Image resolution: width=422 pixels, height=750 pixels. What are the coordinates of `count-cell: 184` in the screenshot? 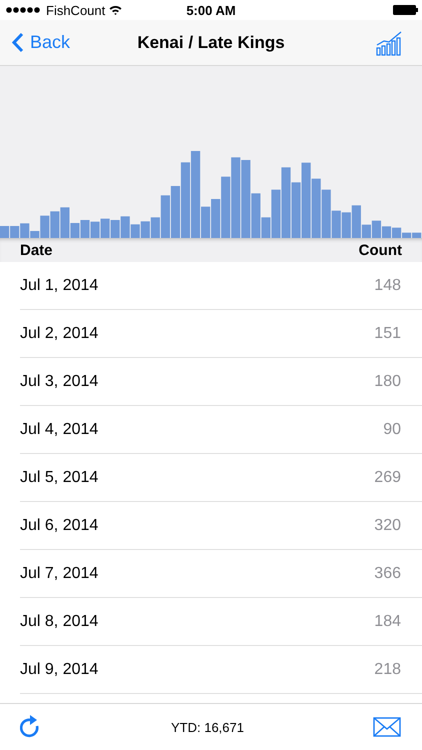 It's located at (387, 621).